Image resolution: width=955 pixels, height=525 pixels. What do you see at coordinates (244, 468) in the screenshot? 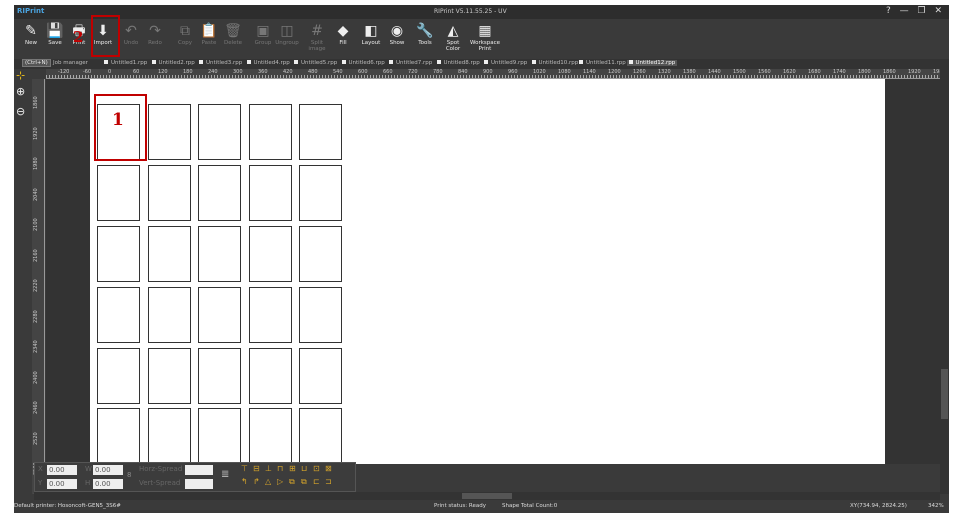
I see `align-tool-icon: ⊤` at bounding box center [244, 468].